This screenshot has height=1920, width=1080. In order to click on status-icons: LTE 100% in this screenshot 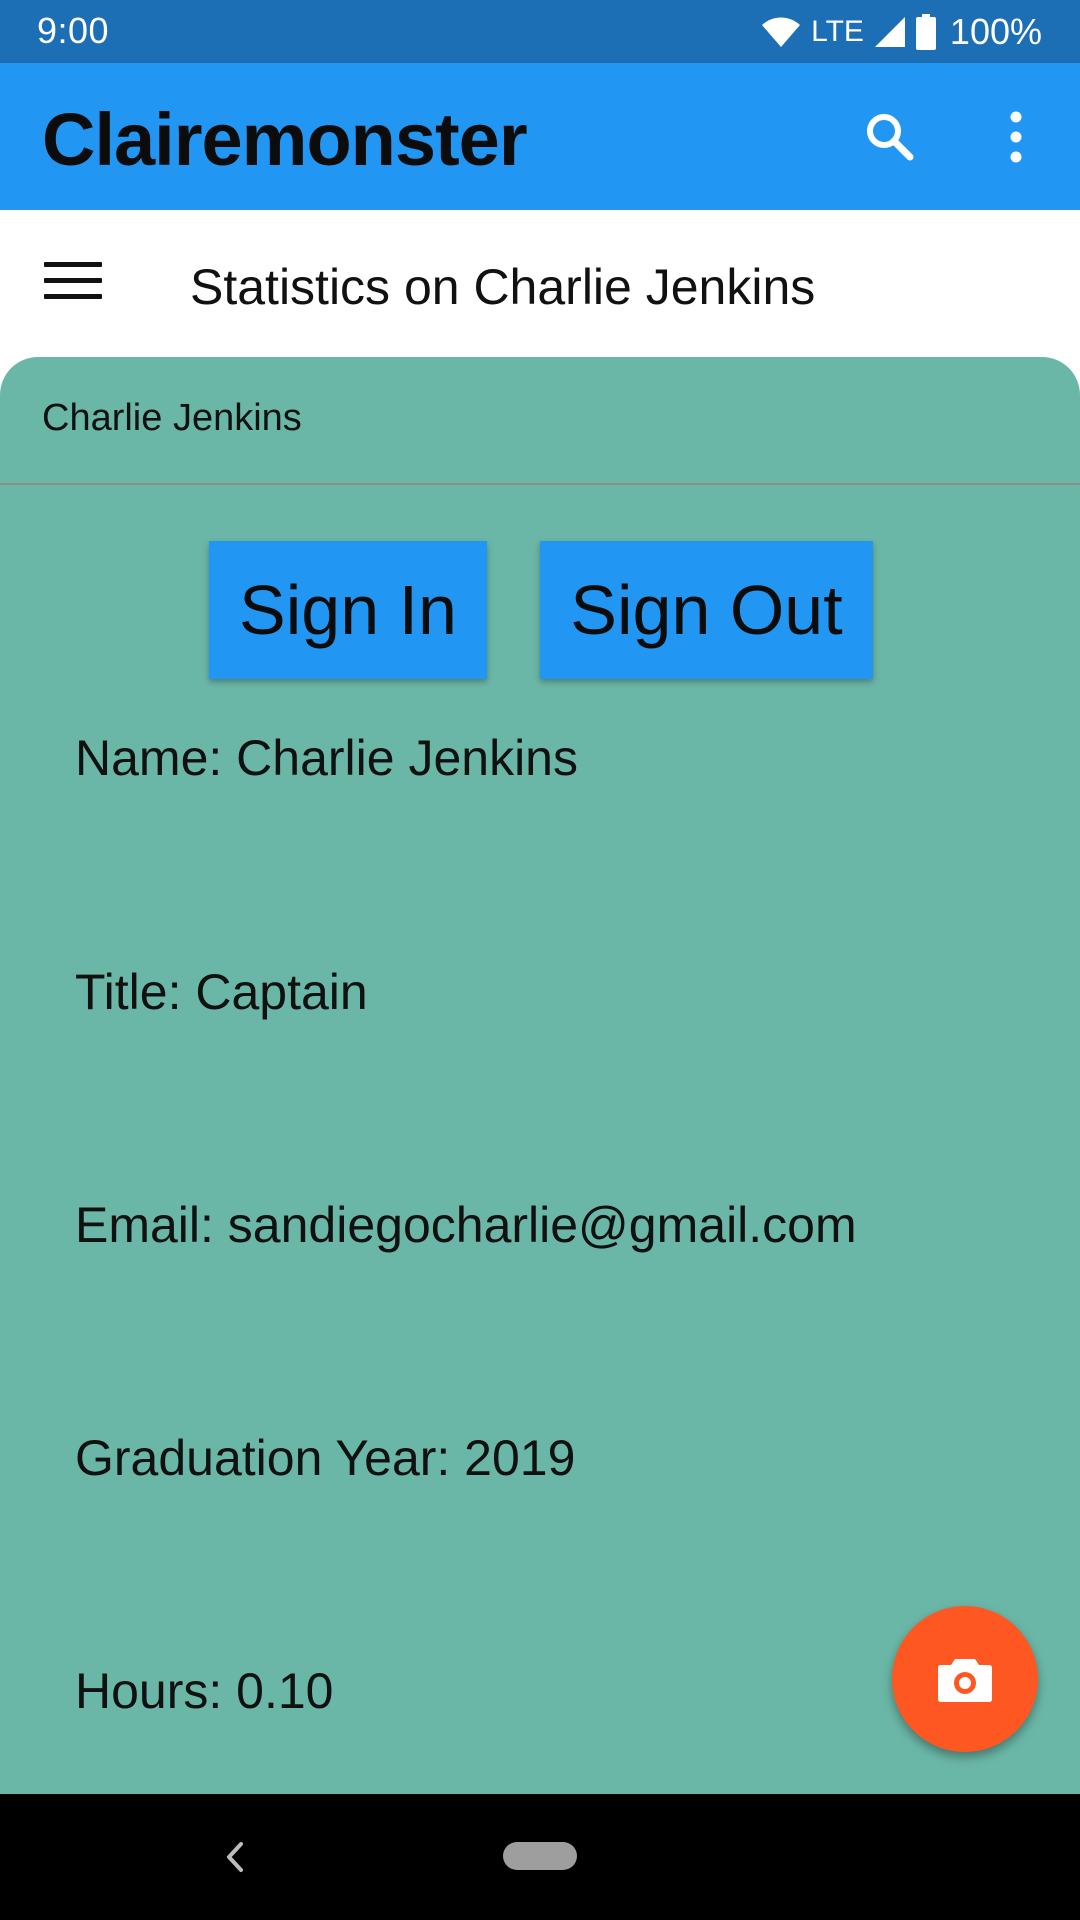, I will do `click(901, 31)`.